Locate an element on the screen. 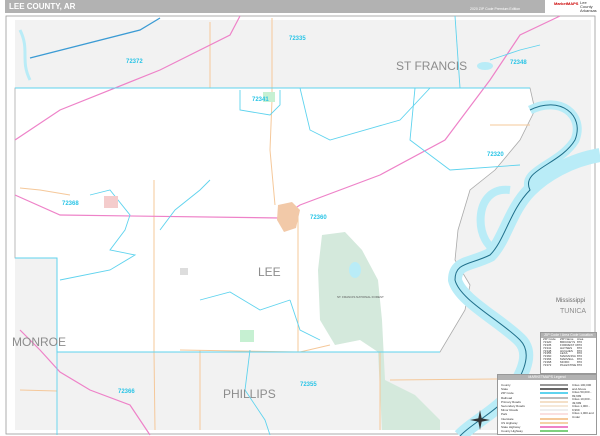 The image size is (600, 436). forest-label: ST. FRANCIS NATIONAL FOREST is located at coordinates (360, 297).